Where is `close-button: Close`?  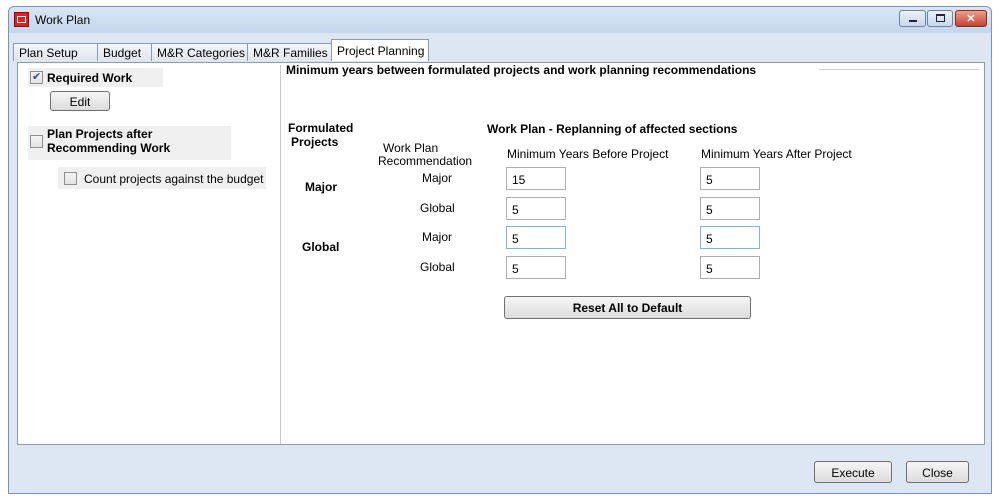 close-button: Close is located at coordinates (937, 472).